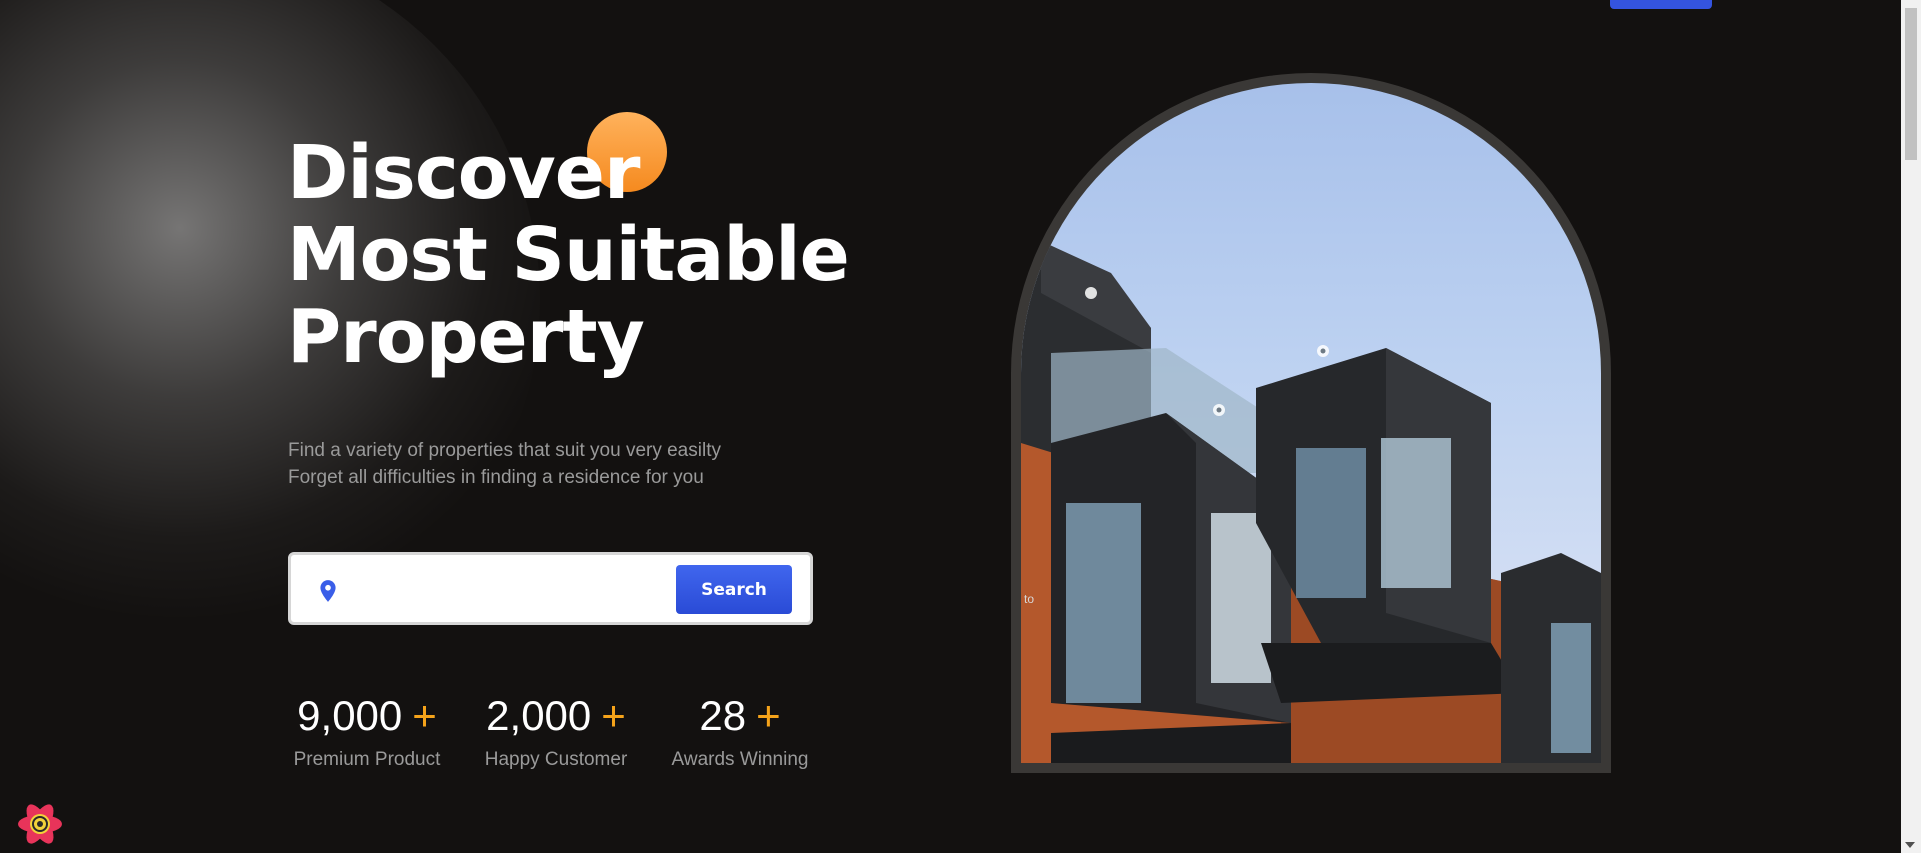 Image resolution: width=1921 pixels, height=859 pixels. What do you see at coordinates (367, 759) in the screenshot?
I see `stat-label: Premium Product` at bounding box center [367, 759].